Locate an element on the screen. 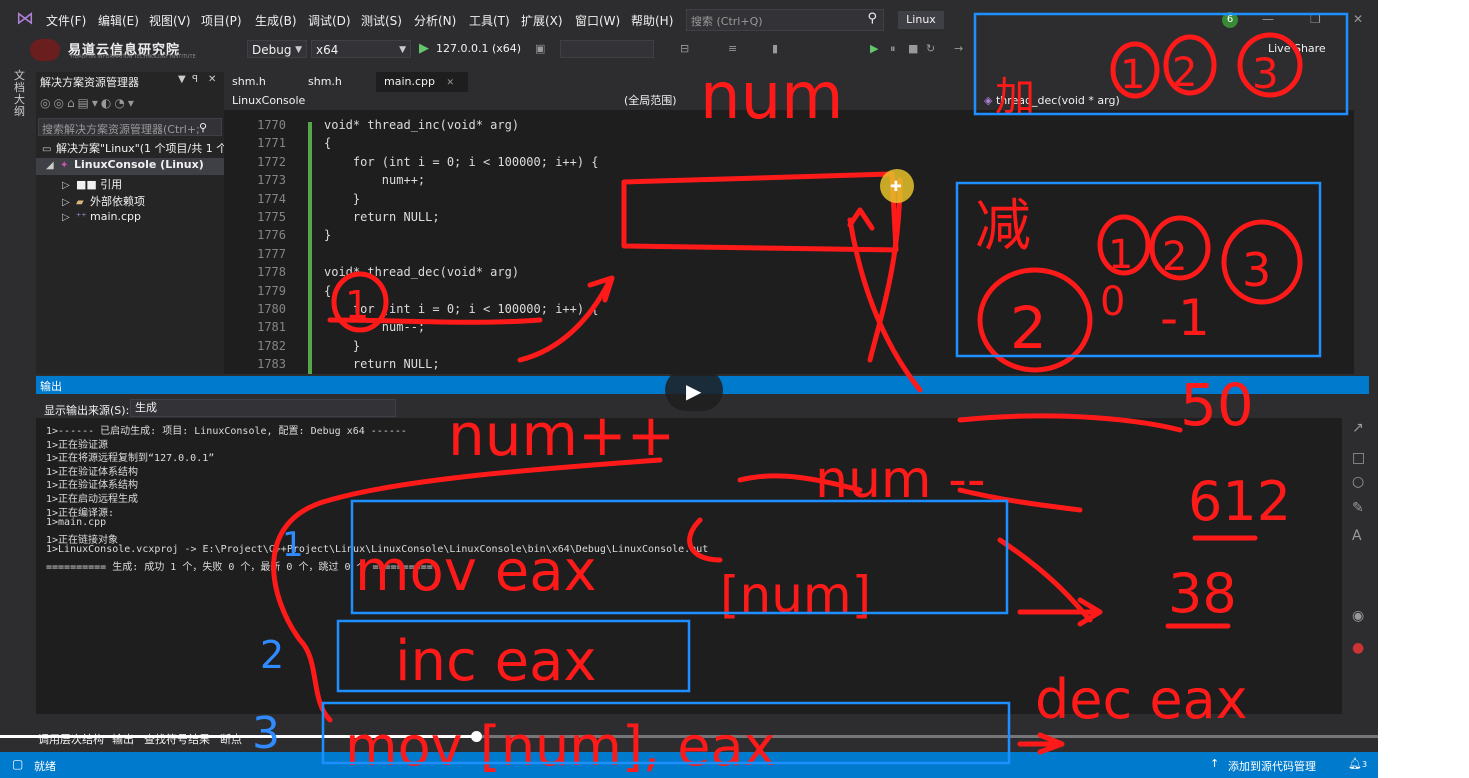 The width and height of the screenshot is (1469, 778). ellipse-tool-icon: ○ is located at coordinates (1358, 482).